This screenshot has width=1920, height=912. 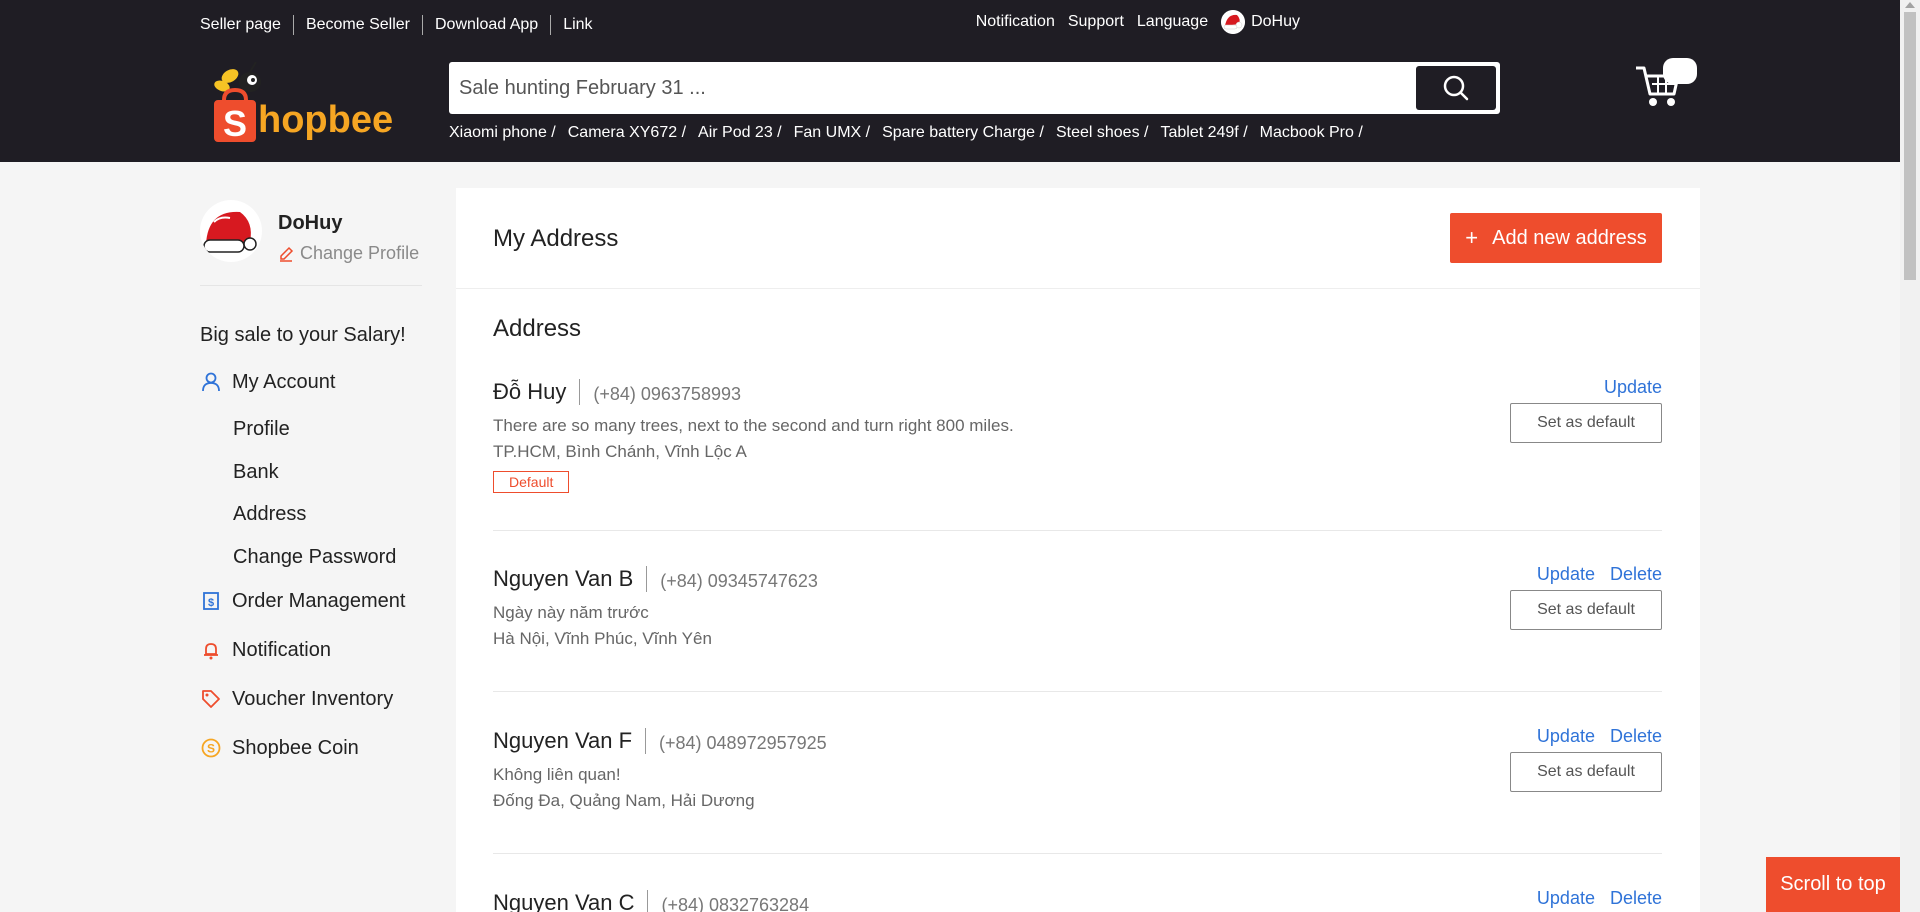 I want to click on sidebar-item-voucher-inventory: Voucher Inventory, so click(x=311, y=699).